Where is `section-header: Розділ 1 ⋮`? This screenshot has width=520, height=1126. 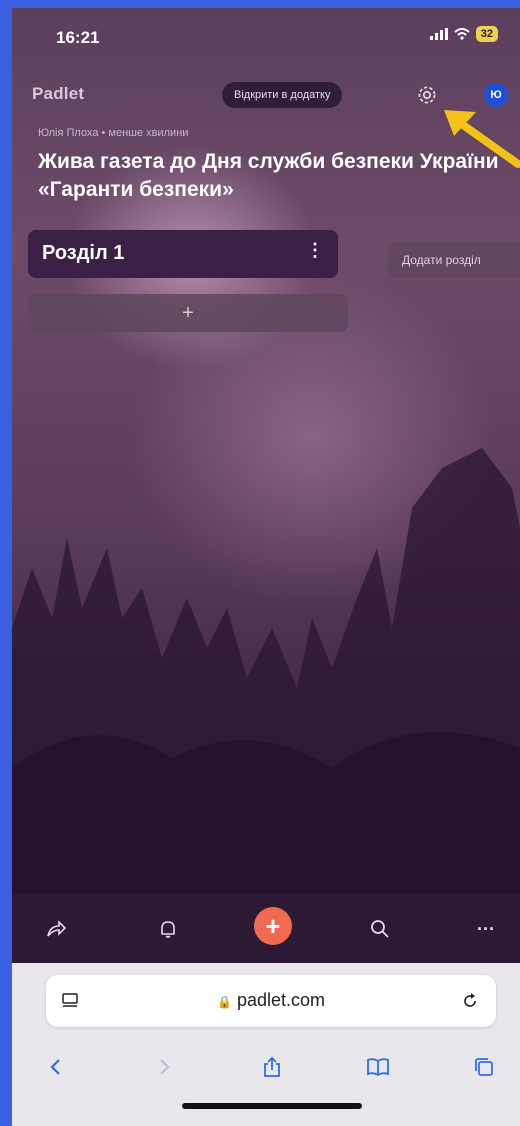
section-header: Розділ 1 ⋮ is located at coordinates (183, 254).